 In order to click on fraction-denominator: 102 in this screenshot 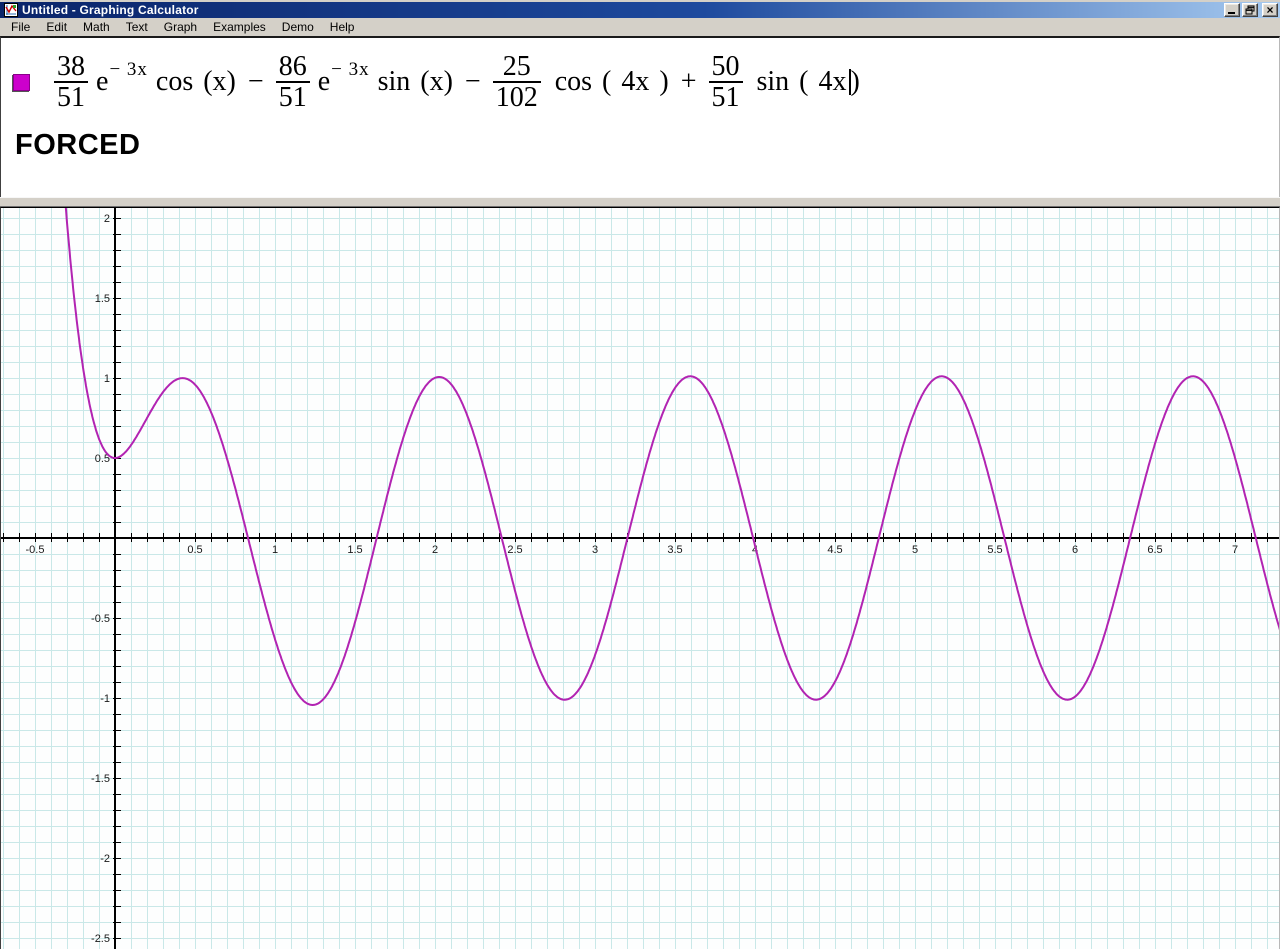, I will do `click(516, 97)`.